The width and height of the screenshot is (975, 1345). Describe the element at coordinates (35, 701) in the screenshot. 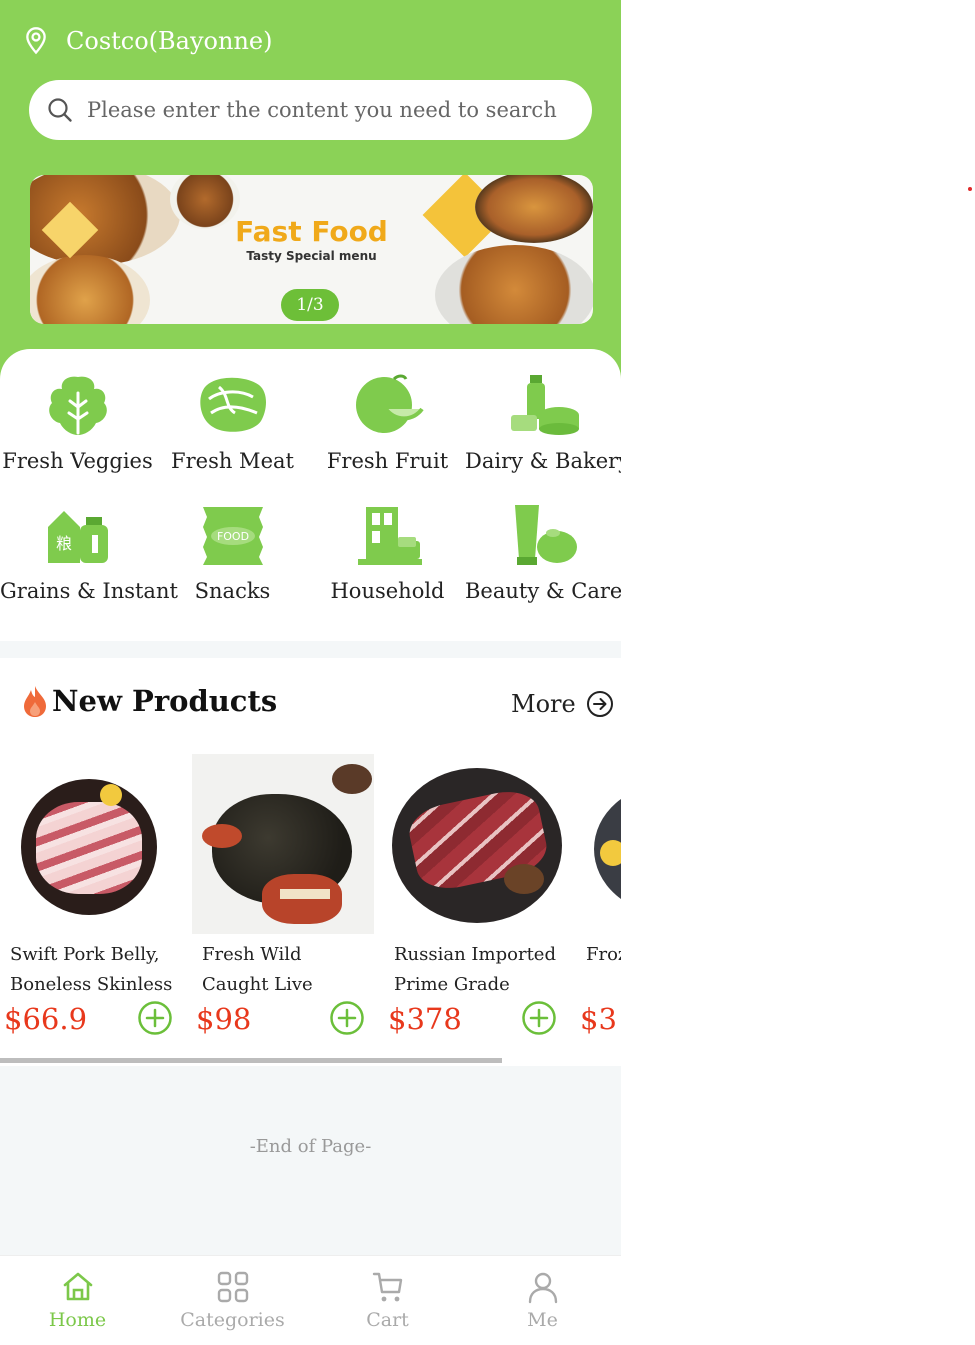

I see `flame-icon` at that location.